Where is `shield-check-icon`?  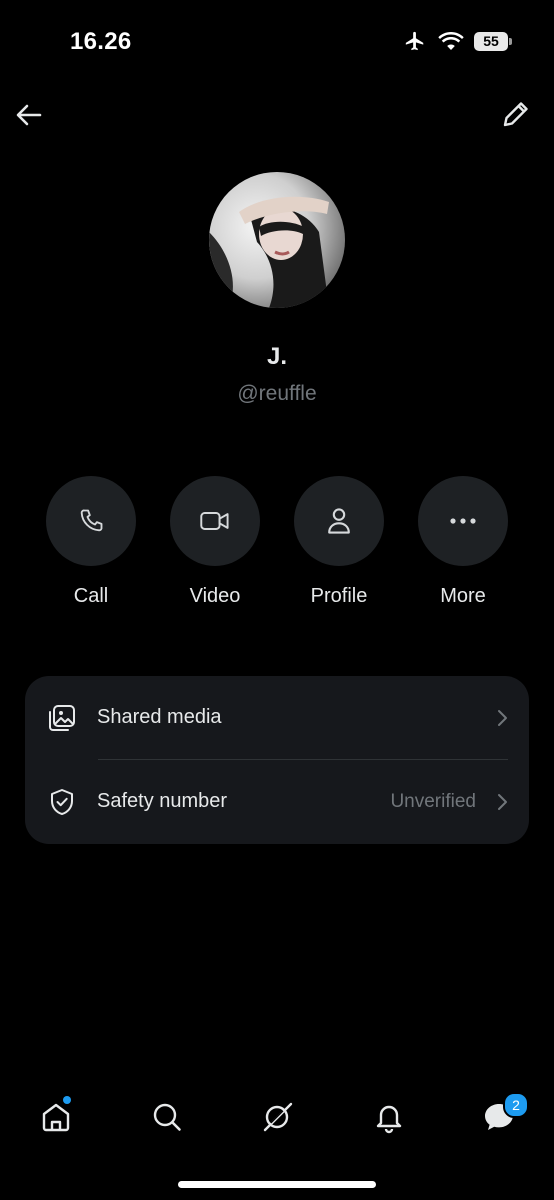
shield-check-icon is located at coordinates (62, 802).